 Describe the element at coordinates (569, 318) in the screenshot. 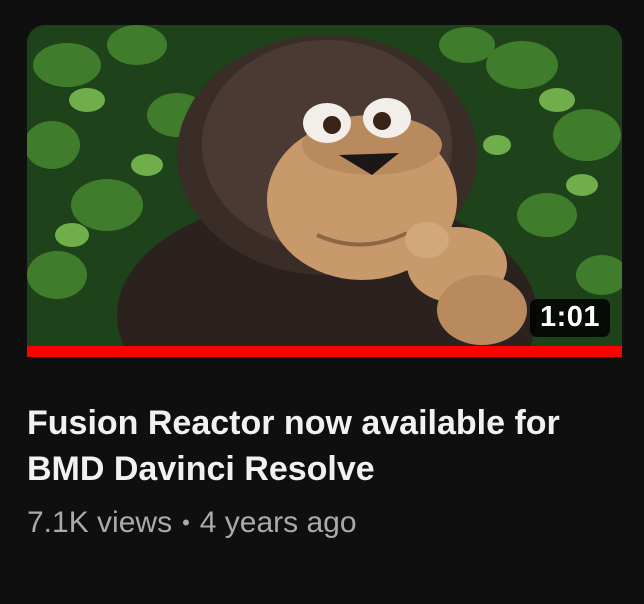

I see `video-duration-badge: 1:01` at that location.